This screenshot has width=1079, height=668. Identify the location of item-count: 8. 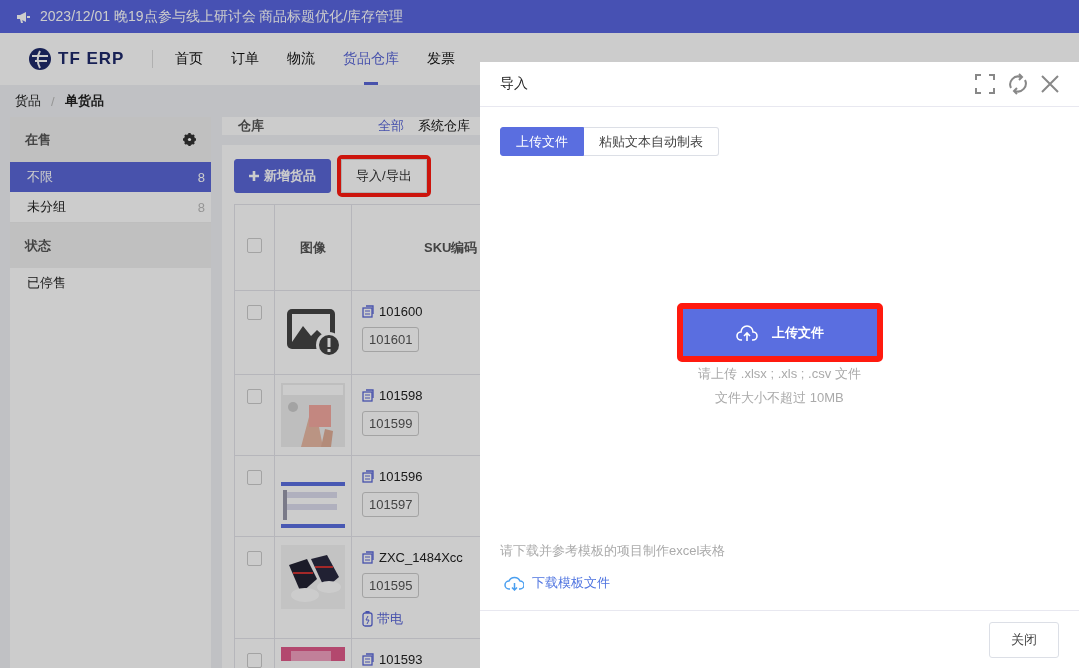
(201, 177).